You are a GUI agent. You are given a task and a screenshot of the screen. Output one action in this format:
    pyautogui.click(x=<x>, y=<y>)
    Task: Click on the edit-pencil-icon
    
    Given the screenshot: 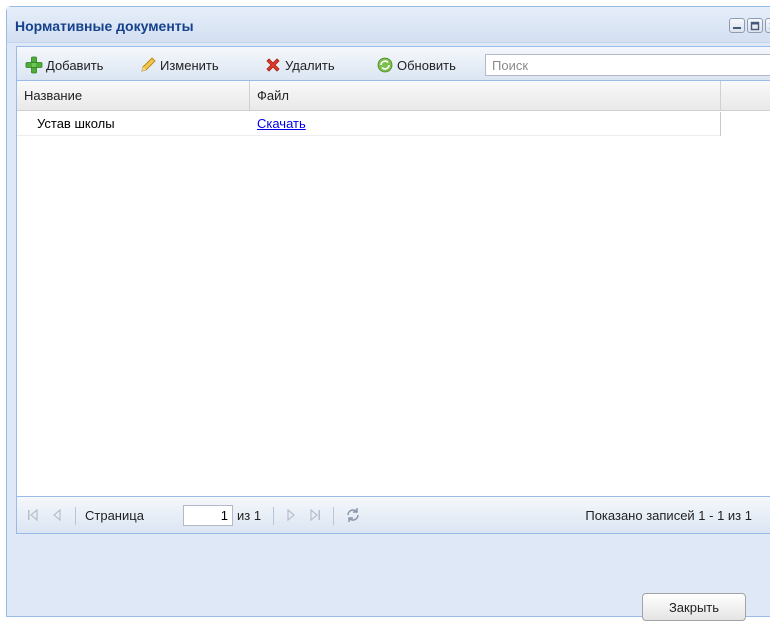 What is the action you would take?
    pyautogui.click(x=148, y=64)
    